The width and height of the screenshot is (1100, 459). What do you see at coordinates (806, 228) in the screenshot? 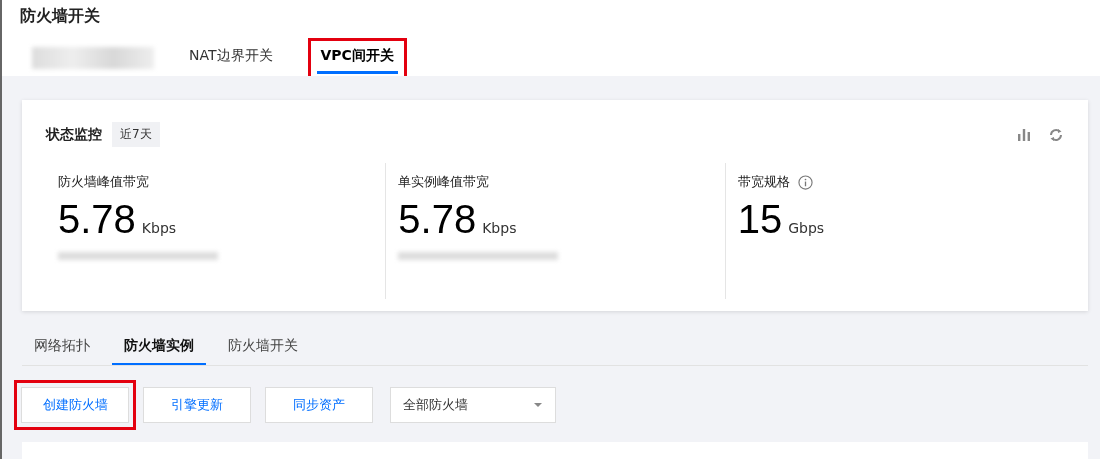
I see `metric-unit: Gbps` at bounding box center [806, 228].